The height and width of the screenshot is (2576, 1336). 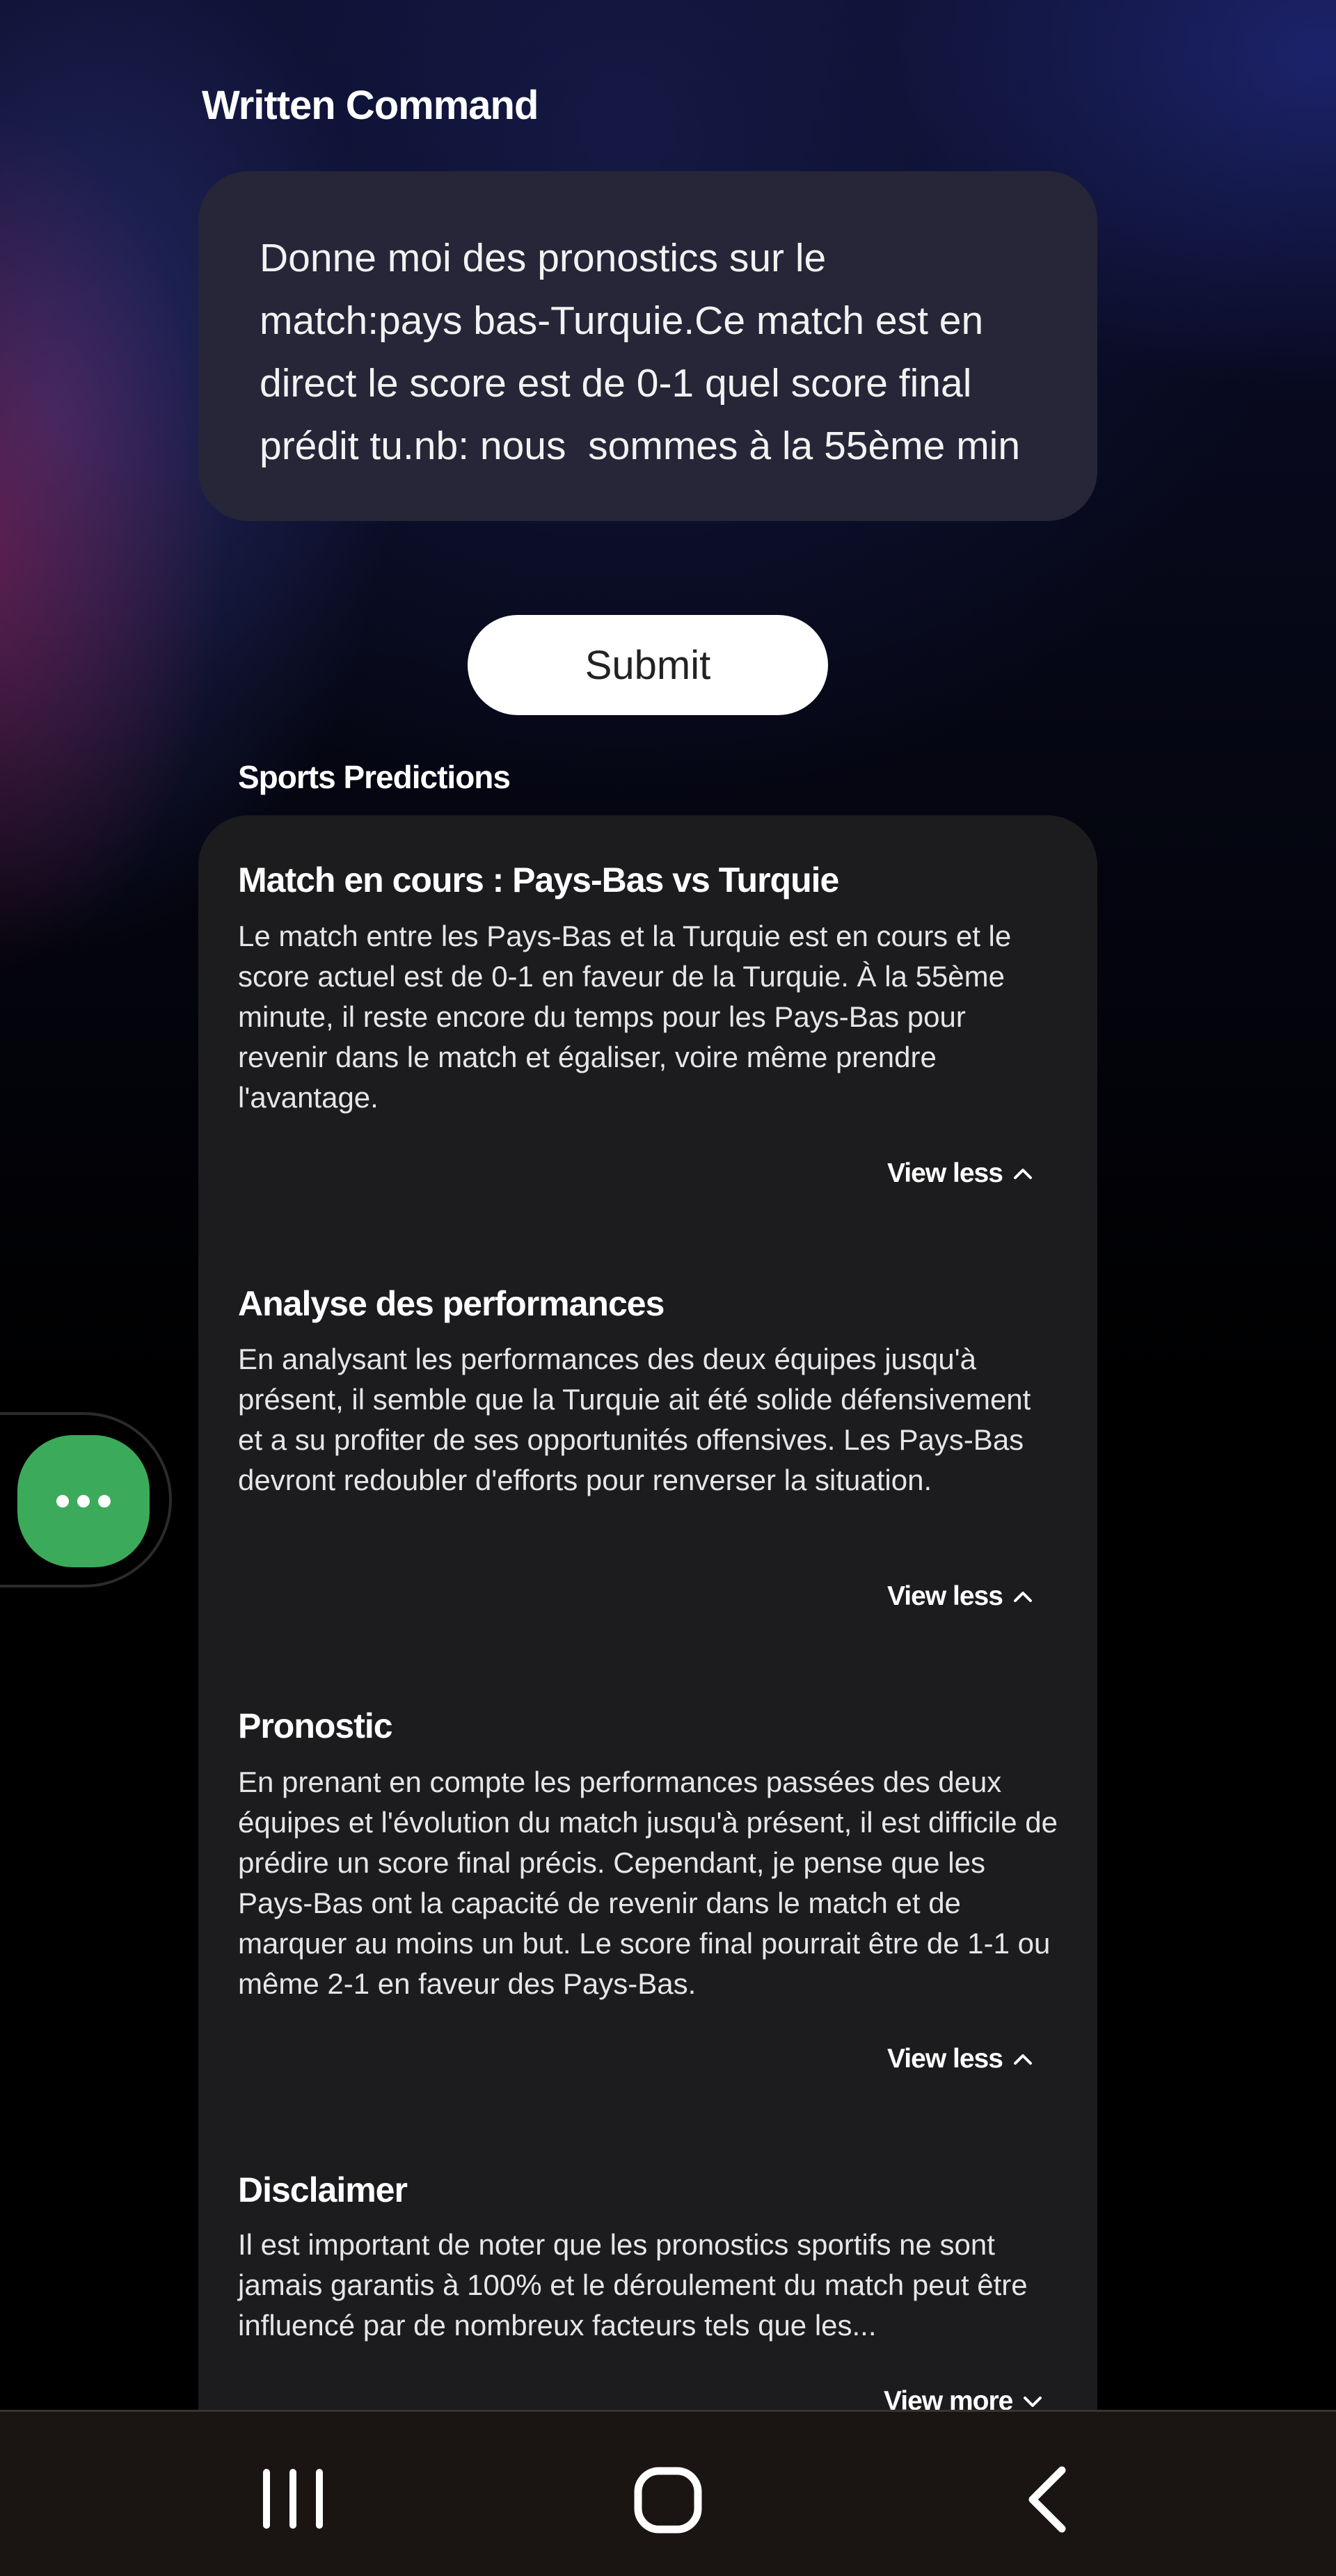 I want to click on recent-apps-icon, so click(x=293, y=2499).